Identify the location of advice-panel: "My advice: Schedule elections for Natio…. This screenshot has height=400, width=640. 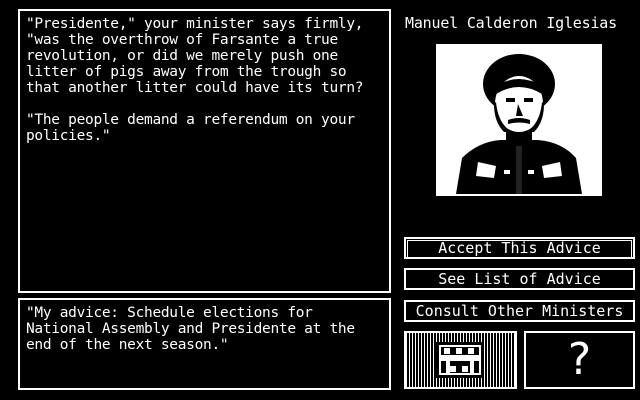
(204, 344).